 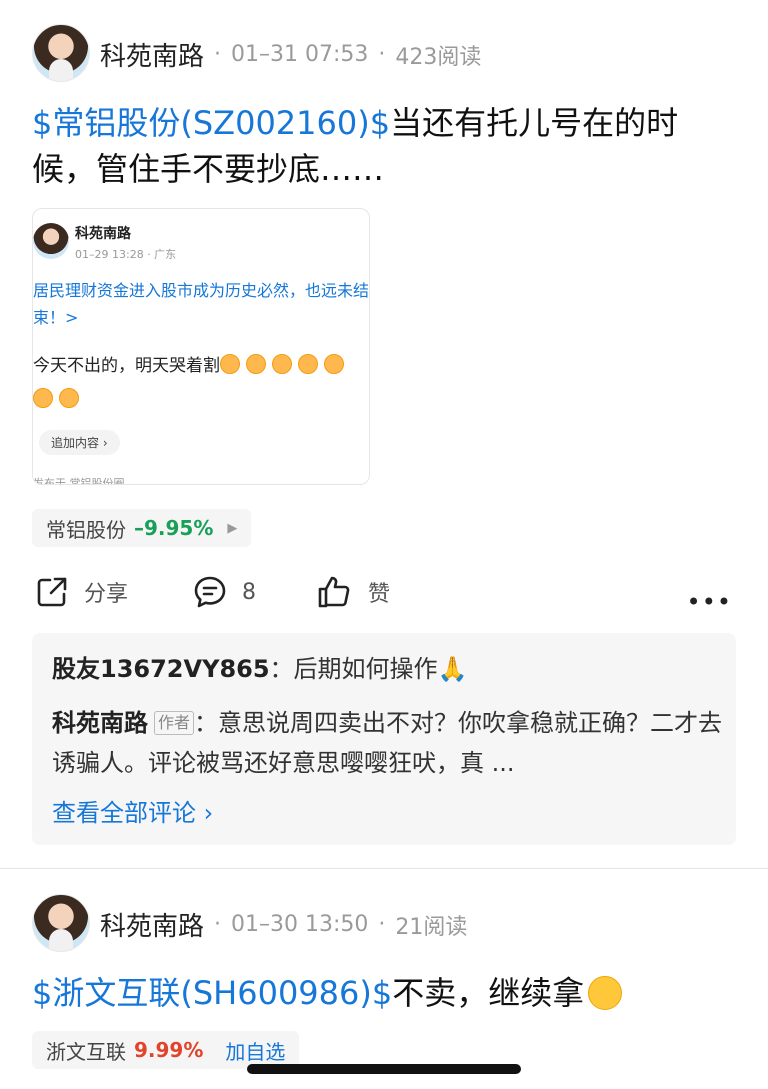 I want to click on stock-tag-change: –9.95%, so click(x=174, y=528).